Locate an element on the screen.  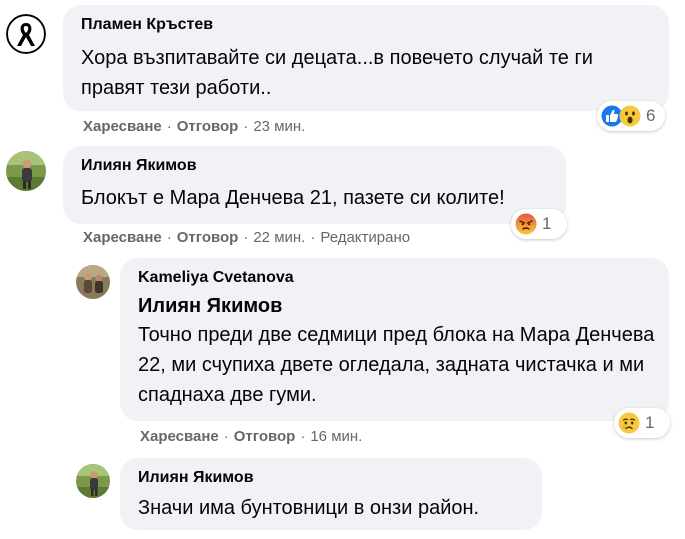
comment-author: Пламен Кръстев is located at coordinates (147, 25).